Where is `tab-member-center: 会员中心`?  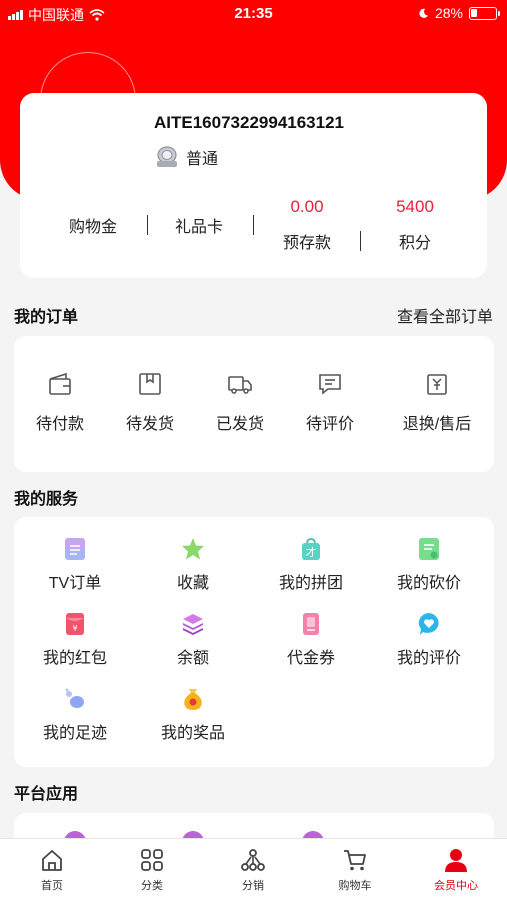
tab-member-center: 会员中心 is located at coordinates (456, 870).